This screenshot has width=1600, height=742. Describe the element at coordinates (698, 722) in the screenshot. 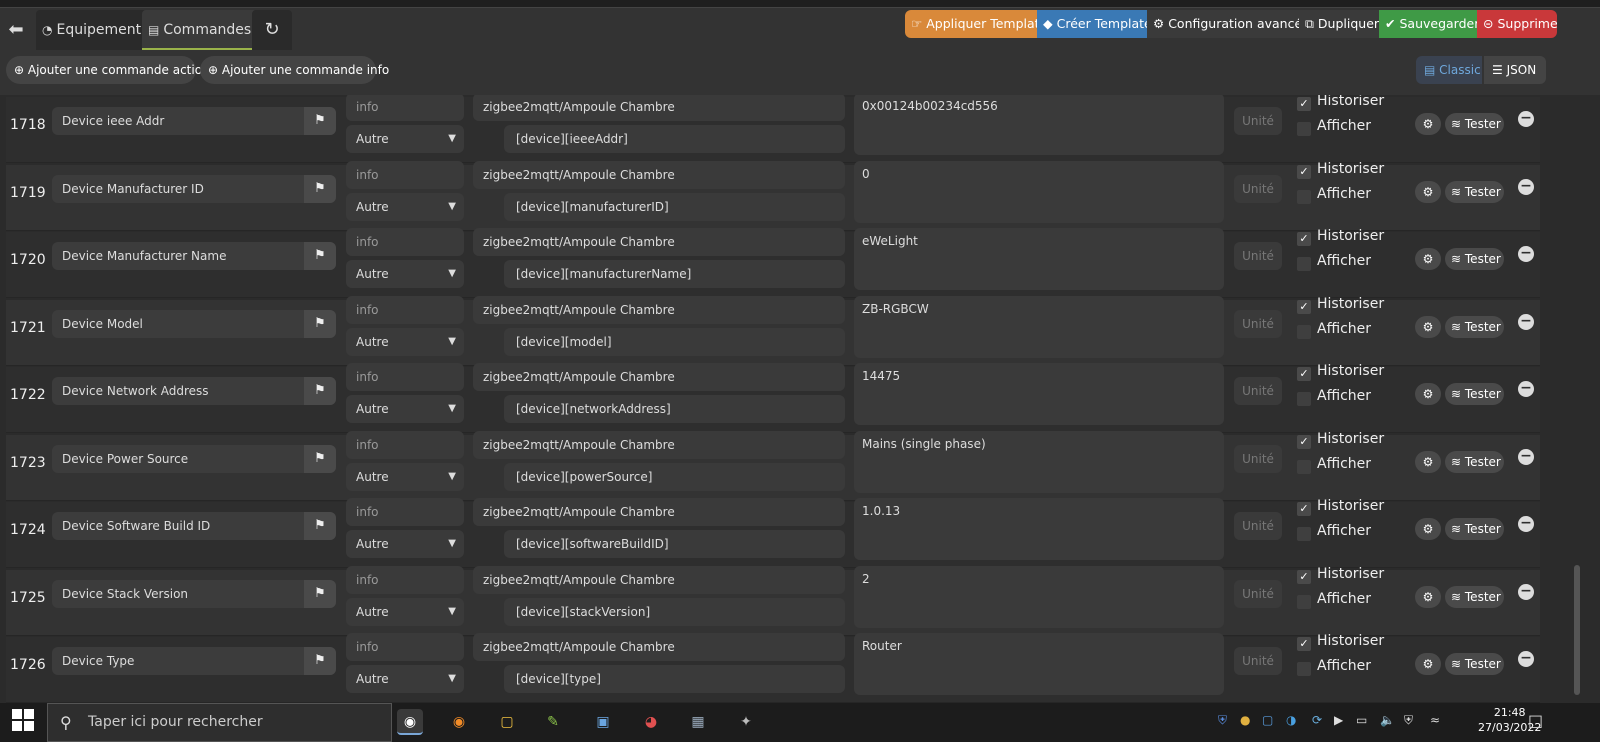

I see `remote-desktop-icon: ▦` at that location.